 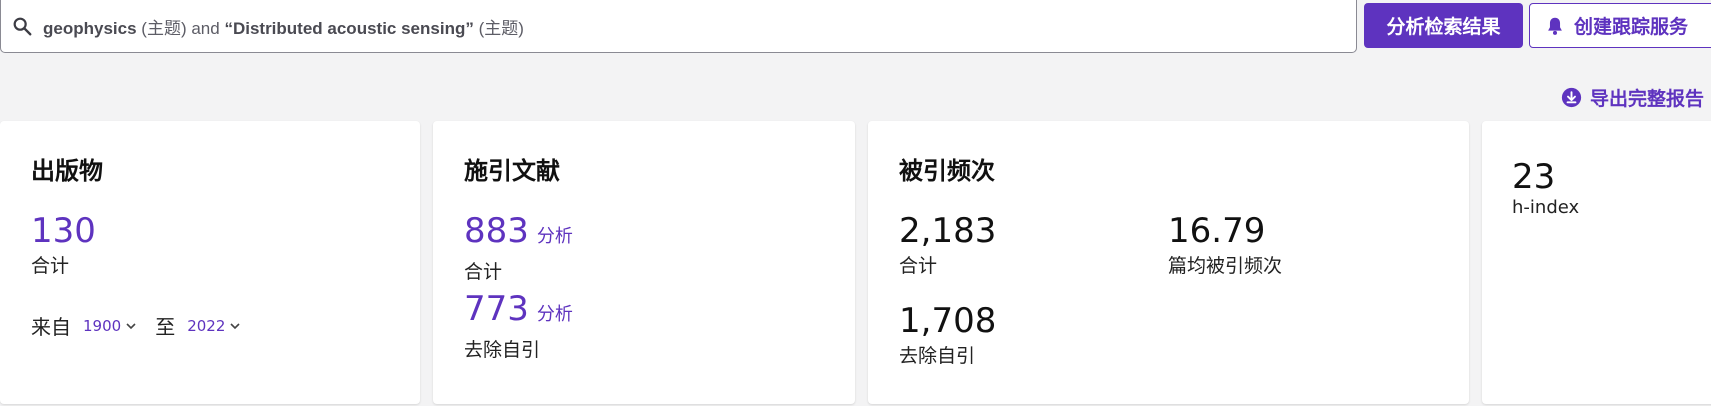 What do you see at coordinates (1217, 231) in the screenshot?
I see `times-cited-average-value: 16.79` at bounding box center [1217, 231].